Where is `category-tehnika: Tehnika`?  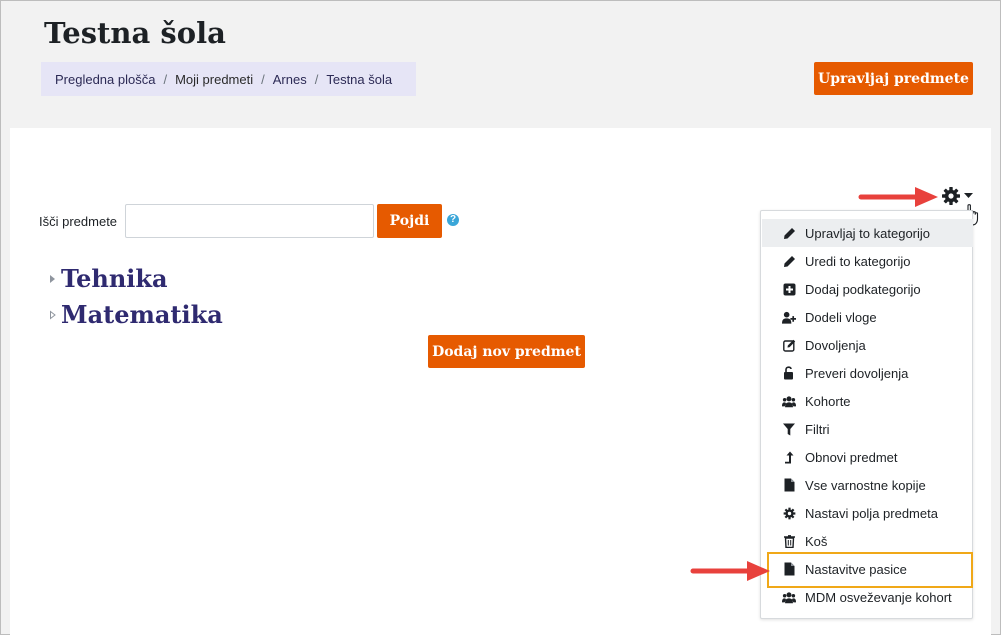
category-tehnika: Tehnika is located at coordinates (107, 278).